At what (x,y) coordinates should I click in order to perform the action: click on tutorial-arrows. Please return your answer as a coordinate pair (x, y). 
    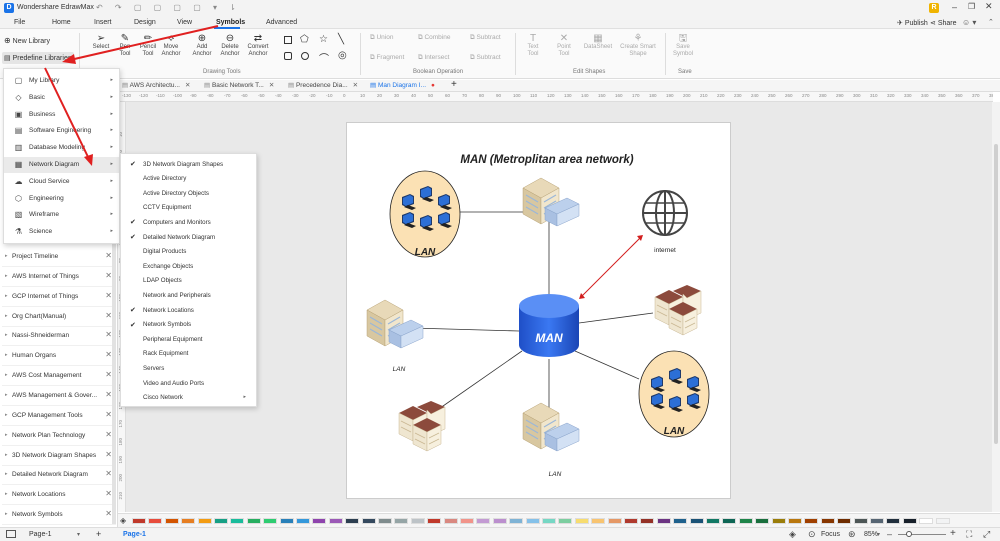
    Looking at the image, I should click on (131, 95).